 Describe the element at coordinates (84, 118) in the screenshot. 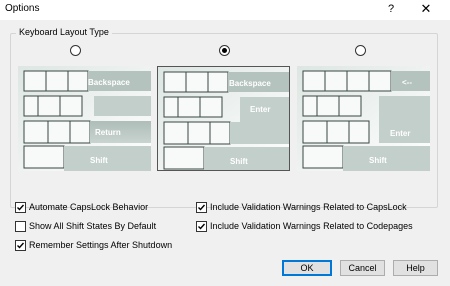

I see `layout-preview-1: Backspace Return Shift` at that location.